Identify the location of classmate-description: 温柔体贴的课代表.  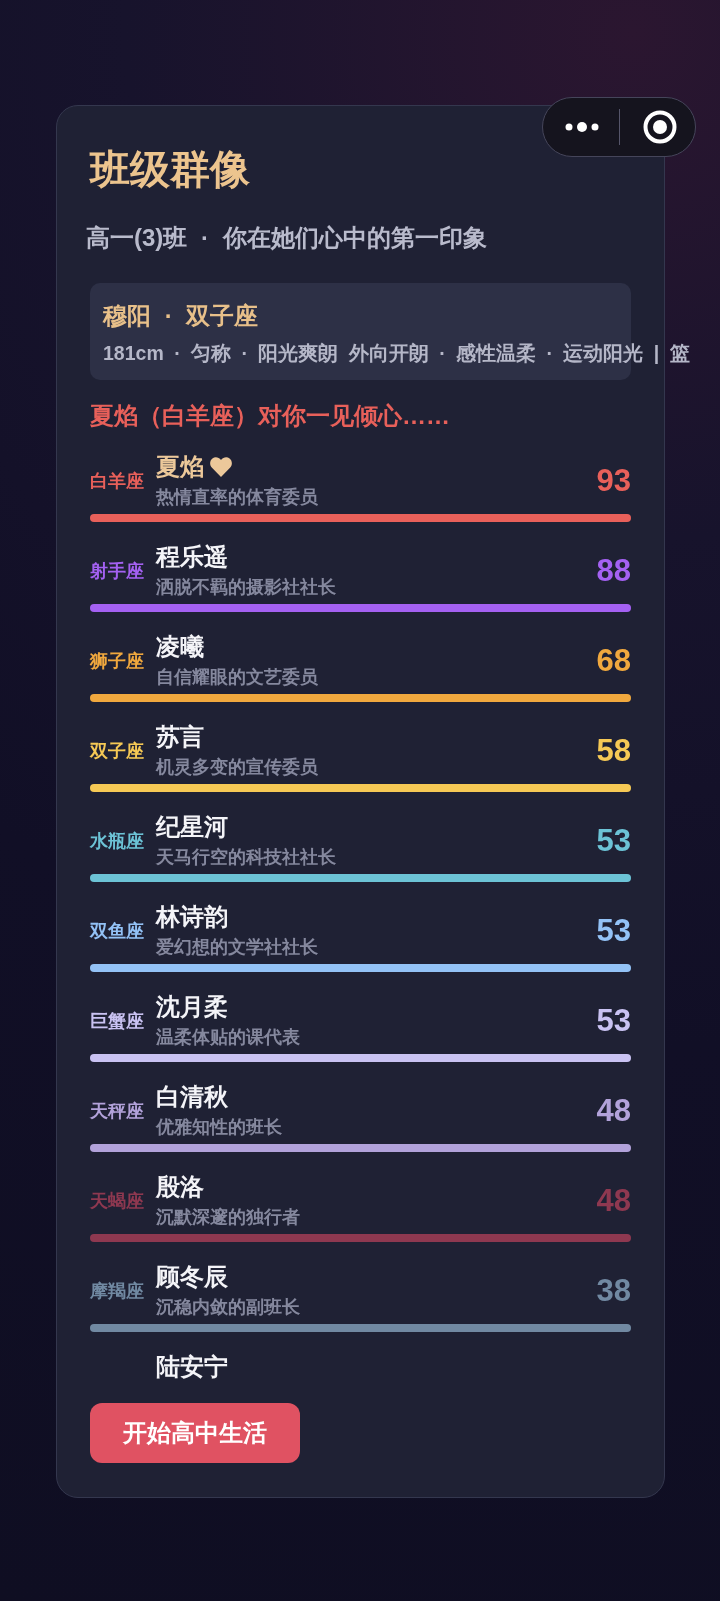
(228, 1037).